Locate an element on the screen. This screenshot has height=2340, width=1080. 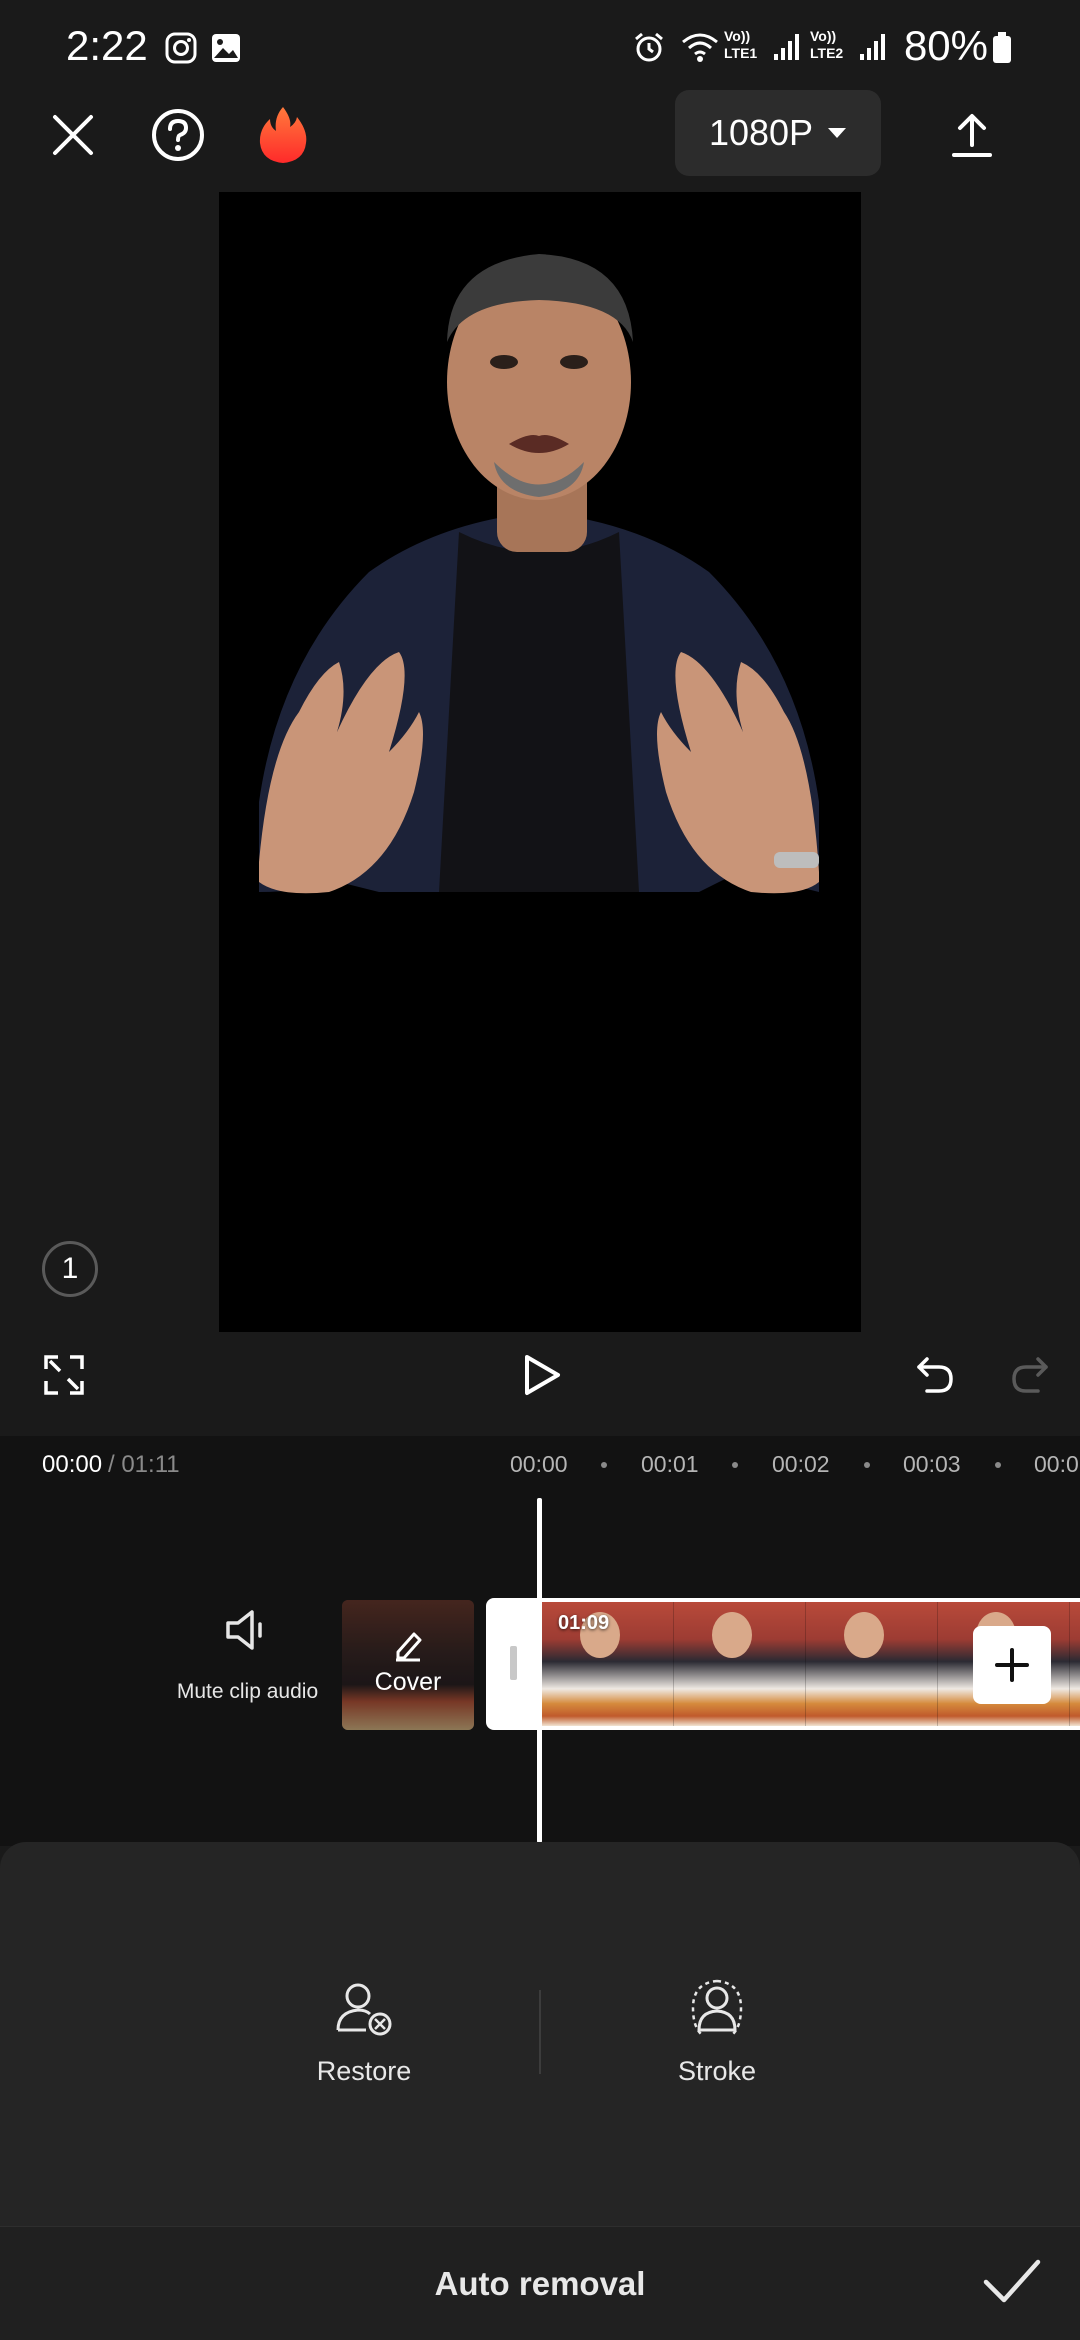
restore-icon is located at coordinates (364, 2008).